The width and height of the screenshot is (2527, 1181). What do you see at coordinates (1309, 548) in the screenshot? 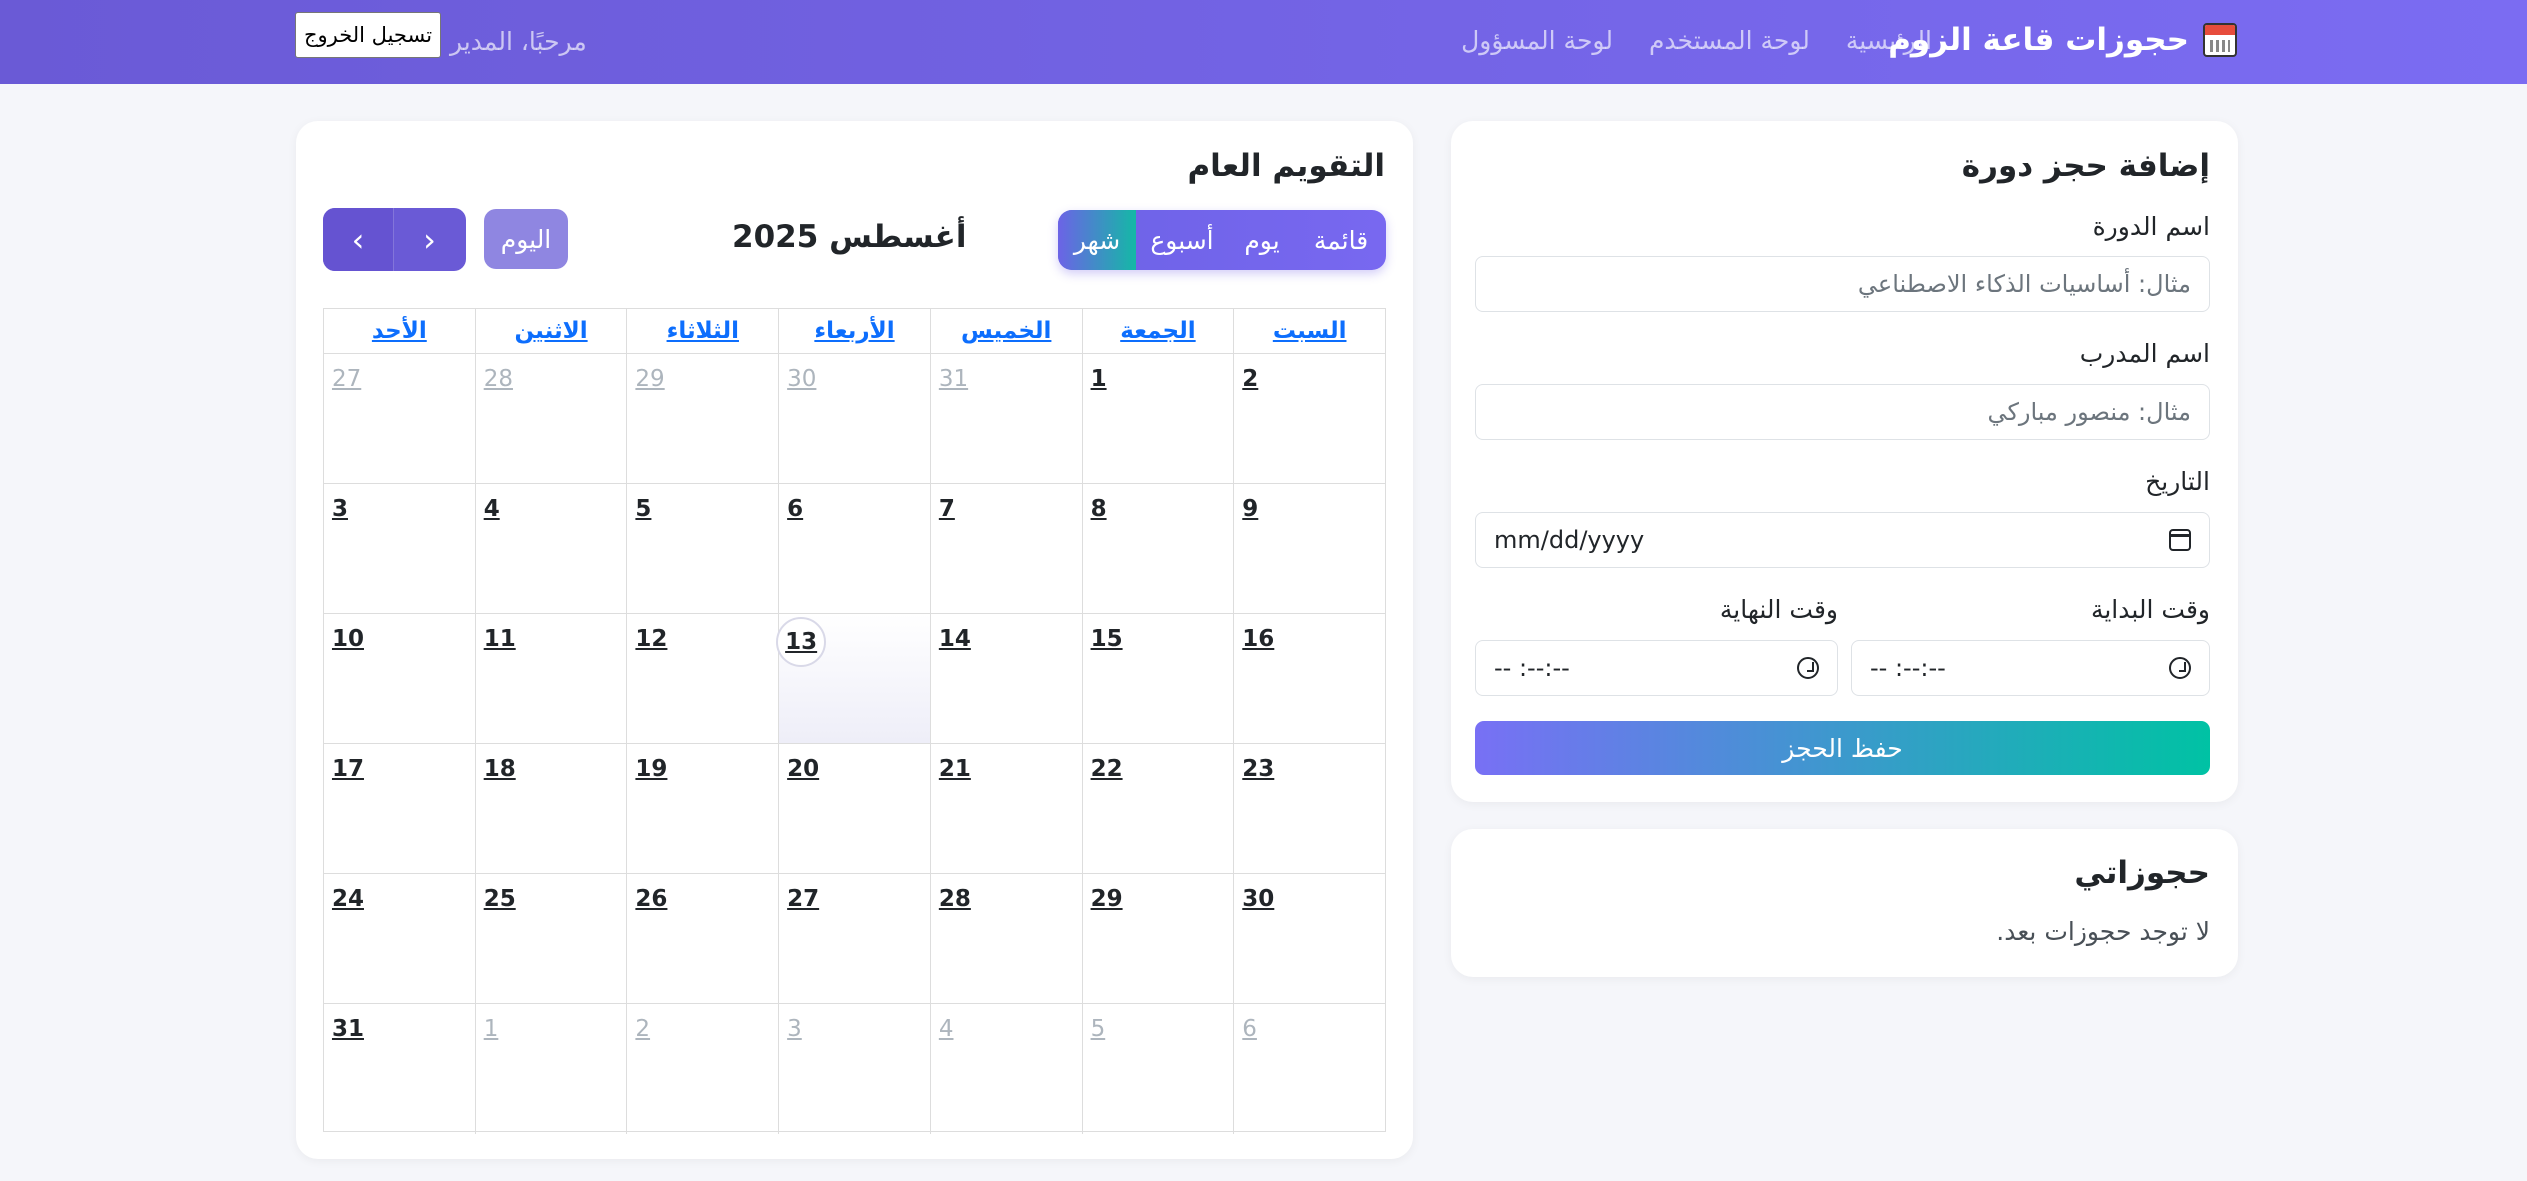
I see `day-cell: 9` at bounding box center [1309, 548].